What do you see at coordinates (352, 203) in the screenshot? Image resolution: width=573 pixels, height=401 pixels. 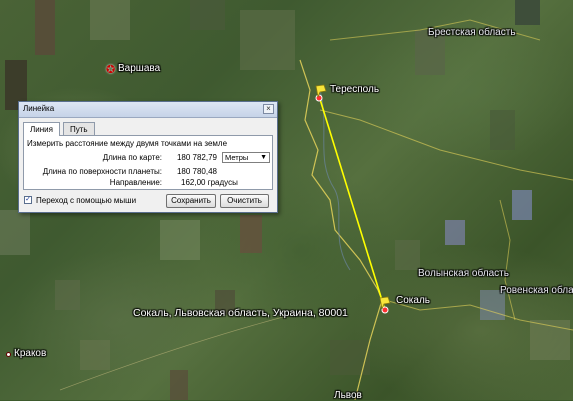 I see `measure-line` at bounding box center [352, 203].